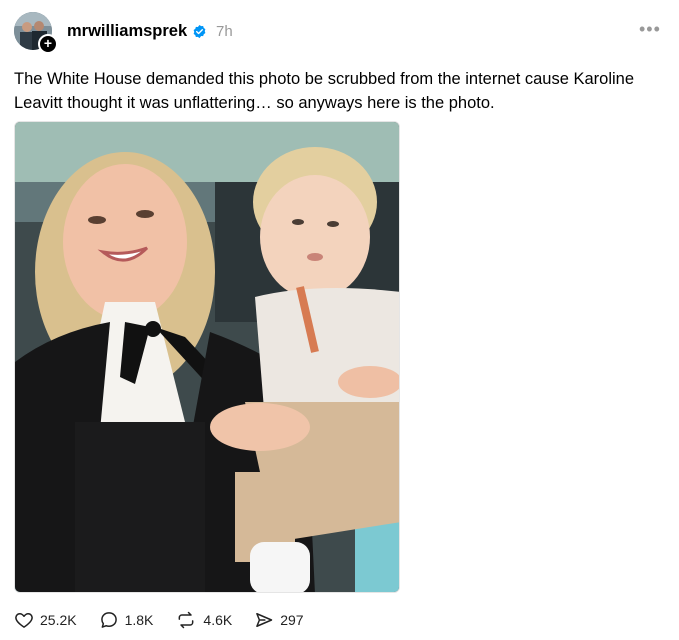  What do you see at coordinates (199, 31) in the screenshot?
I see `verified-badge-icon` at bounding box center [199, 31].